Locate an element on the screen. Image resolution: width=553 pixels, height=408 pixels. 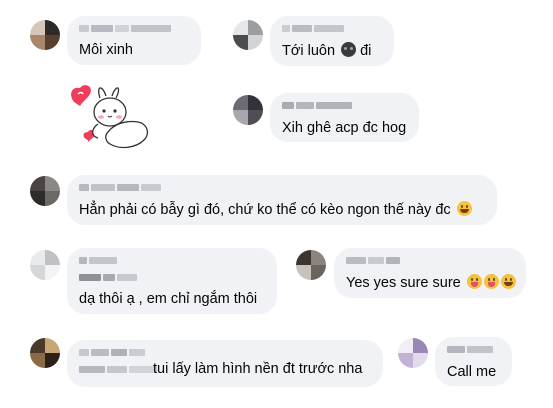
comment-bubble: Môi xinh is located at coordinates (134, 40).